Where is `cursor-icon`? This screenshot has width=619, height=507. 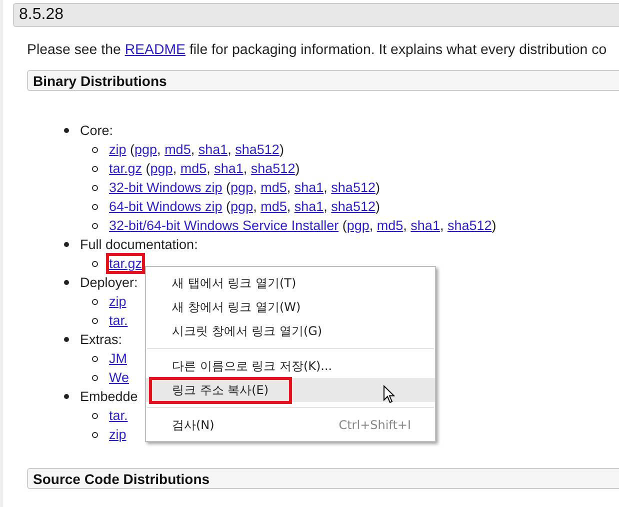 cursor-icon is located at coordinates (389, 394).